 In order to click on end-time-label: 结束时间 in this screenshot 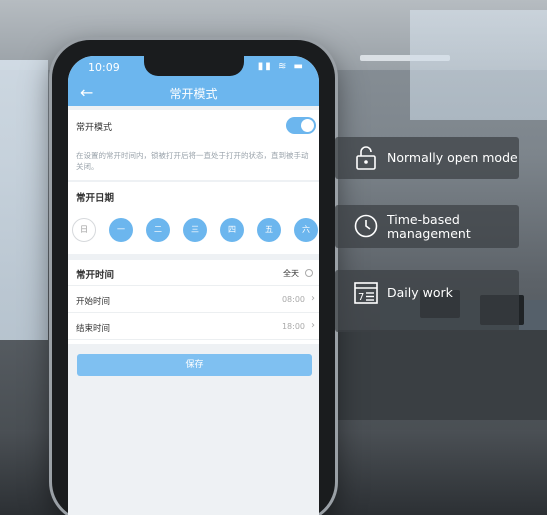, I will do `click(93, 329)`.